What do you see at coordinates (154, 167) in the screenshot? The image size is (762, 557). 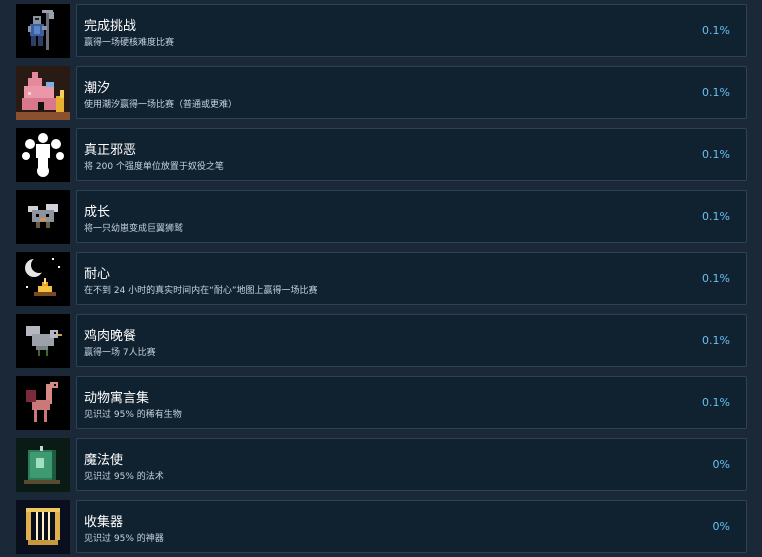 I see `achievement-description: 将 200 个强度单位放置于奴役之笔` at bounding box center [154, 167].